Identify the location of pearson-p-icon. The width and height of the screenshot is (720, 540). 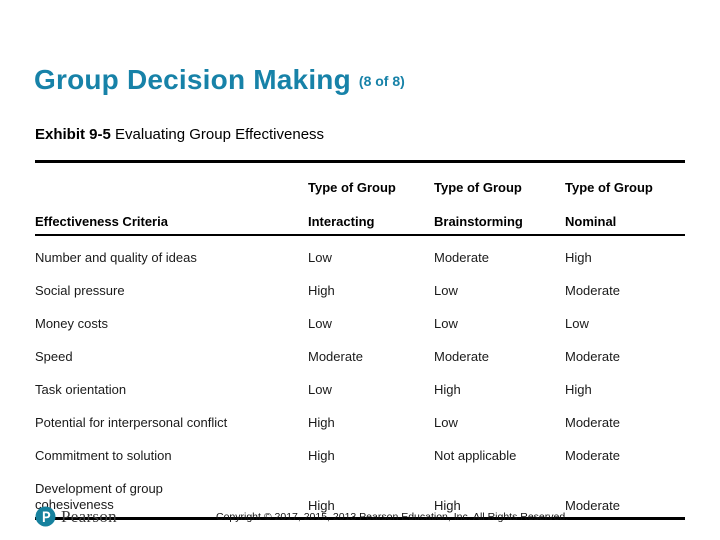
(45, 516).